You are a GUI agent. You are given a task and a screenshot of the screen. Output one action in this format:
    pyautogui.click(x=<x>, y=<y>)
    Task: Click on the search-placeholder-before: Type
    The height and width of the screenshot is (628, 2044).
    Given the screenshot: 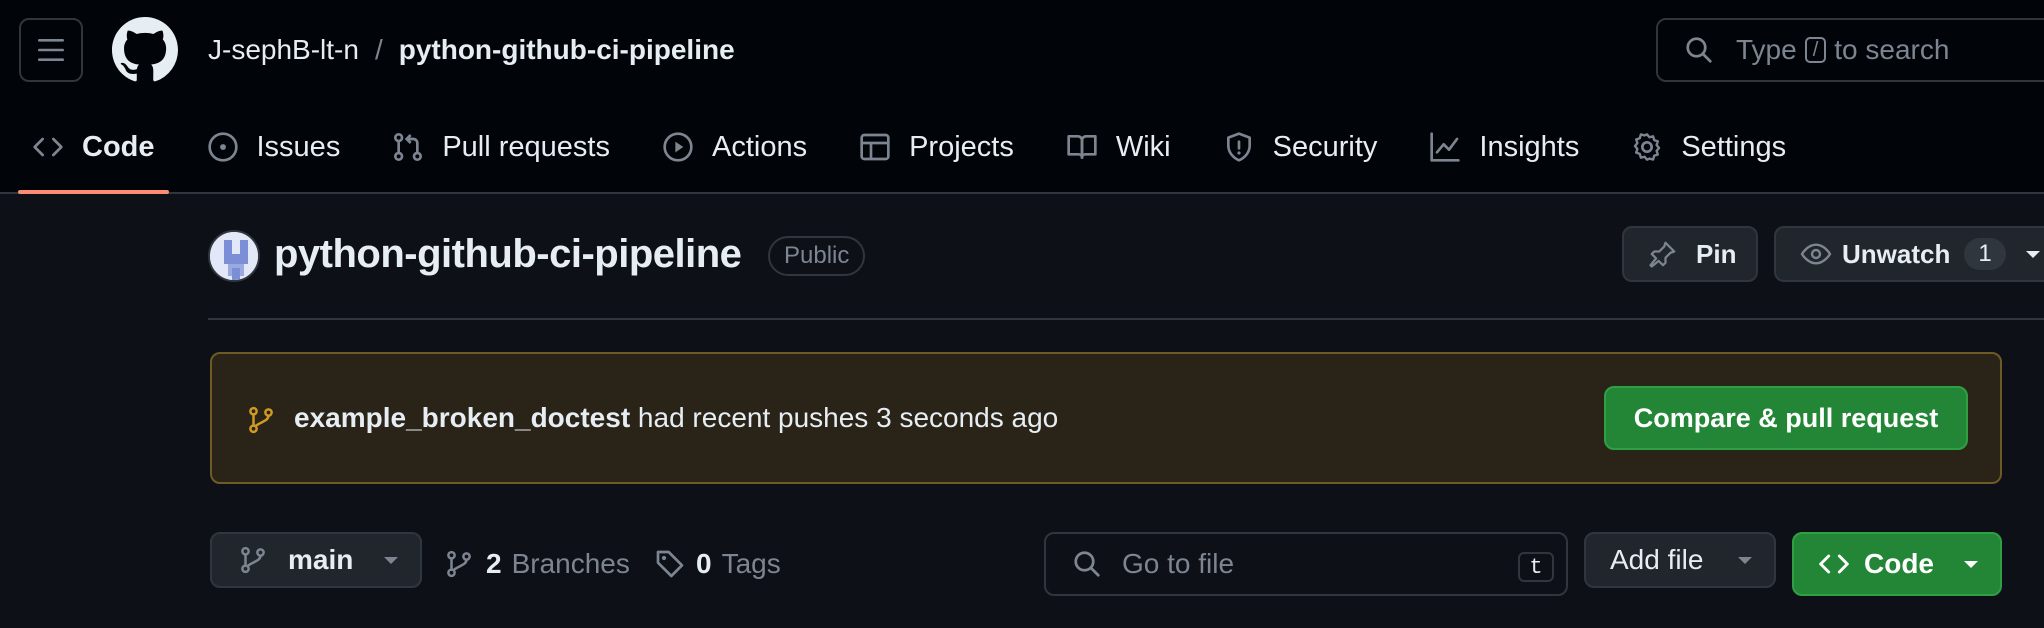 What is the action you would take?
    pyautogui.click(x=1766, y=49)
    